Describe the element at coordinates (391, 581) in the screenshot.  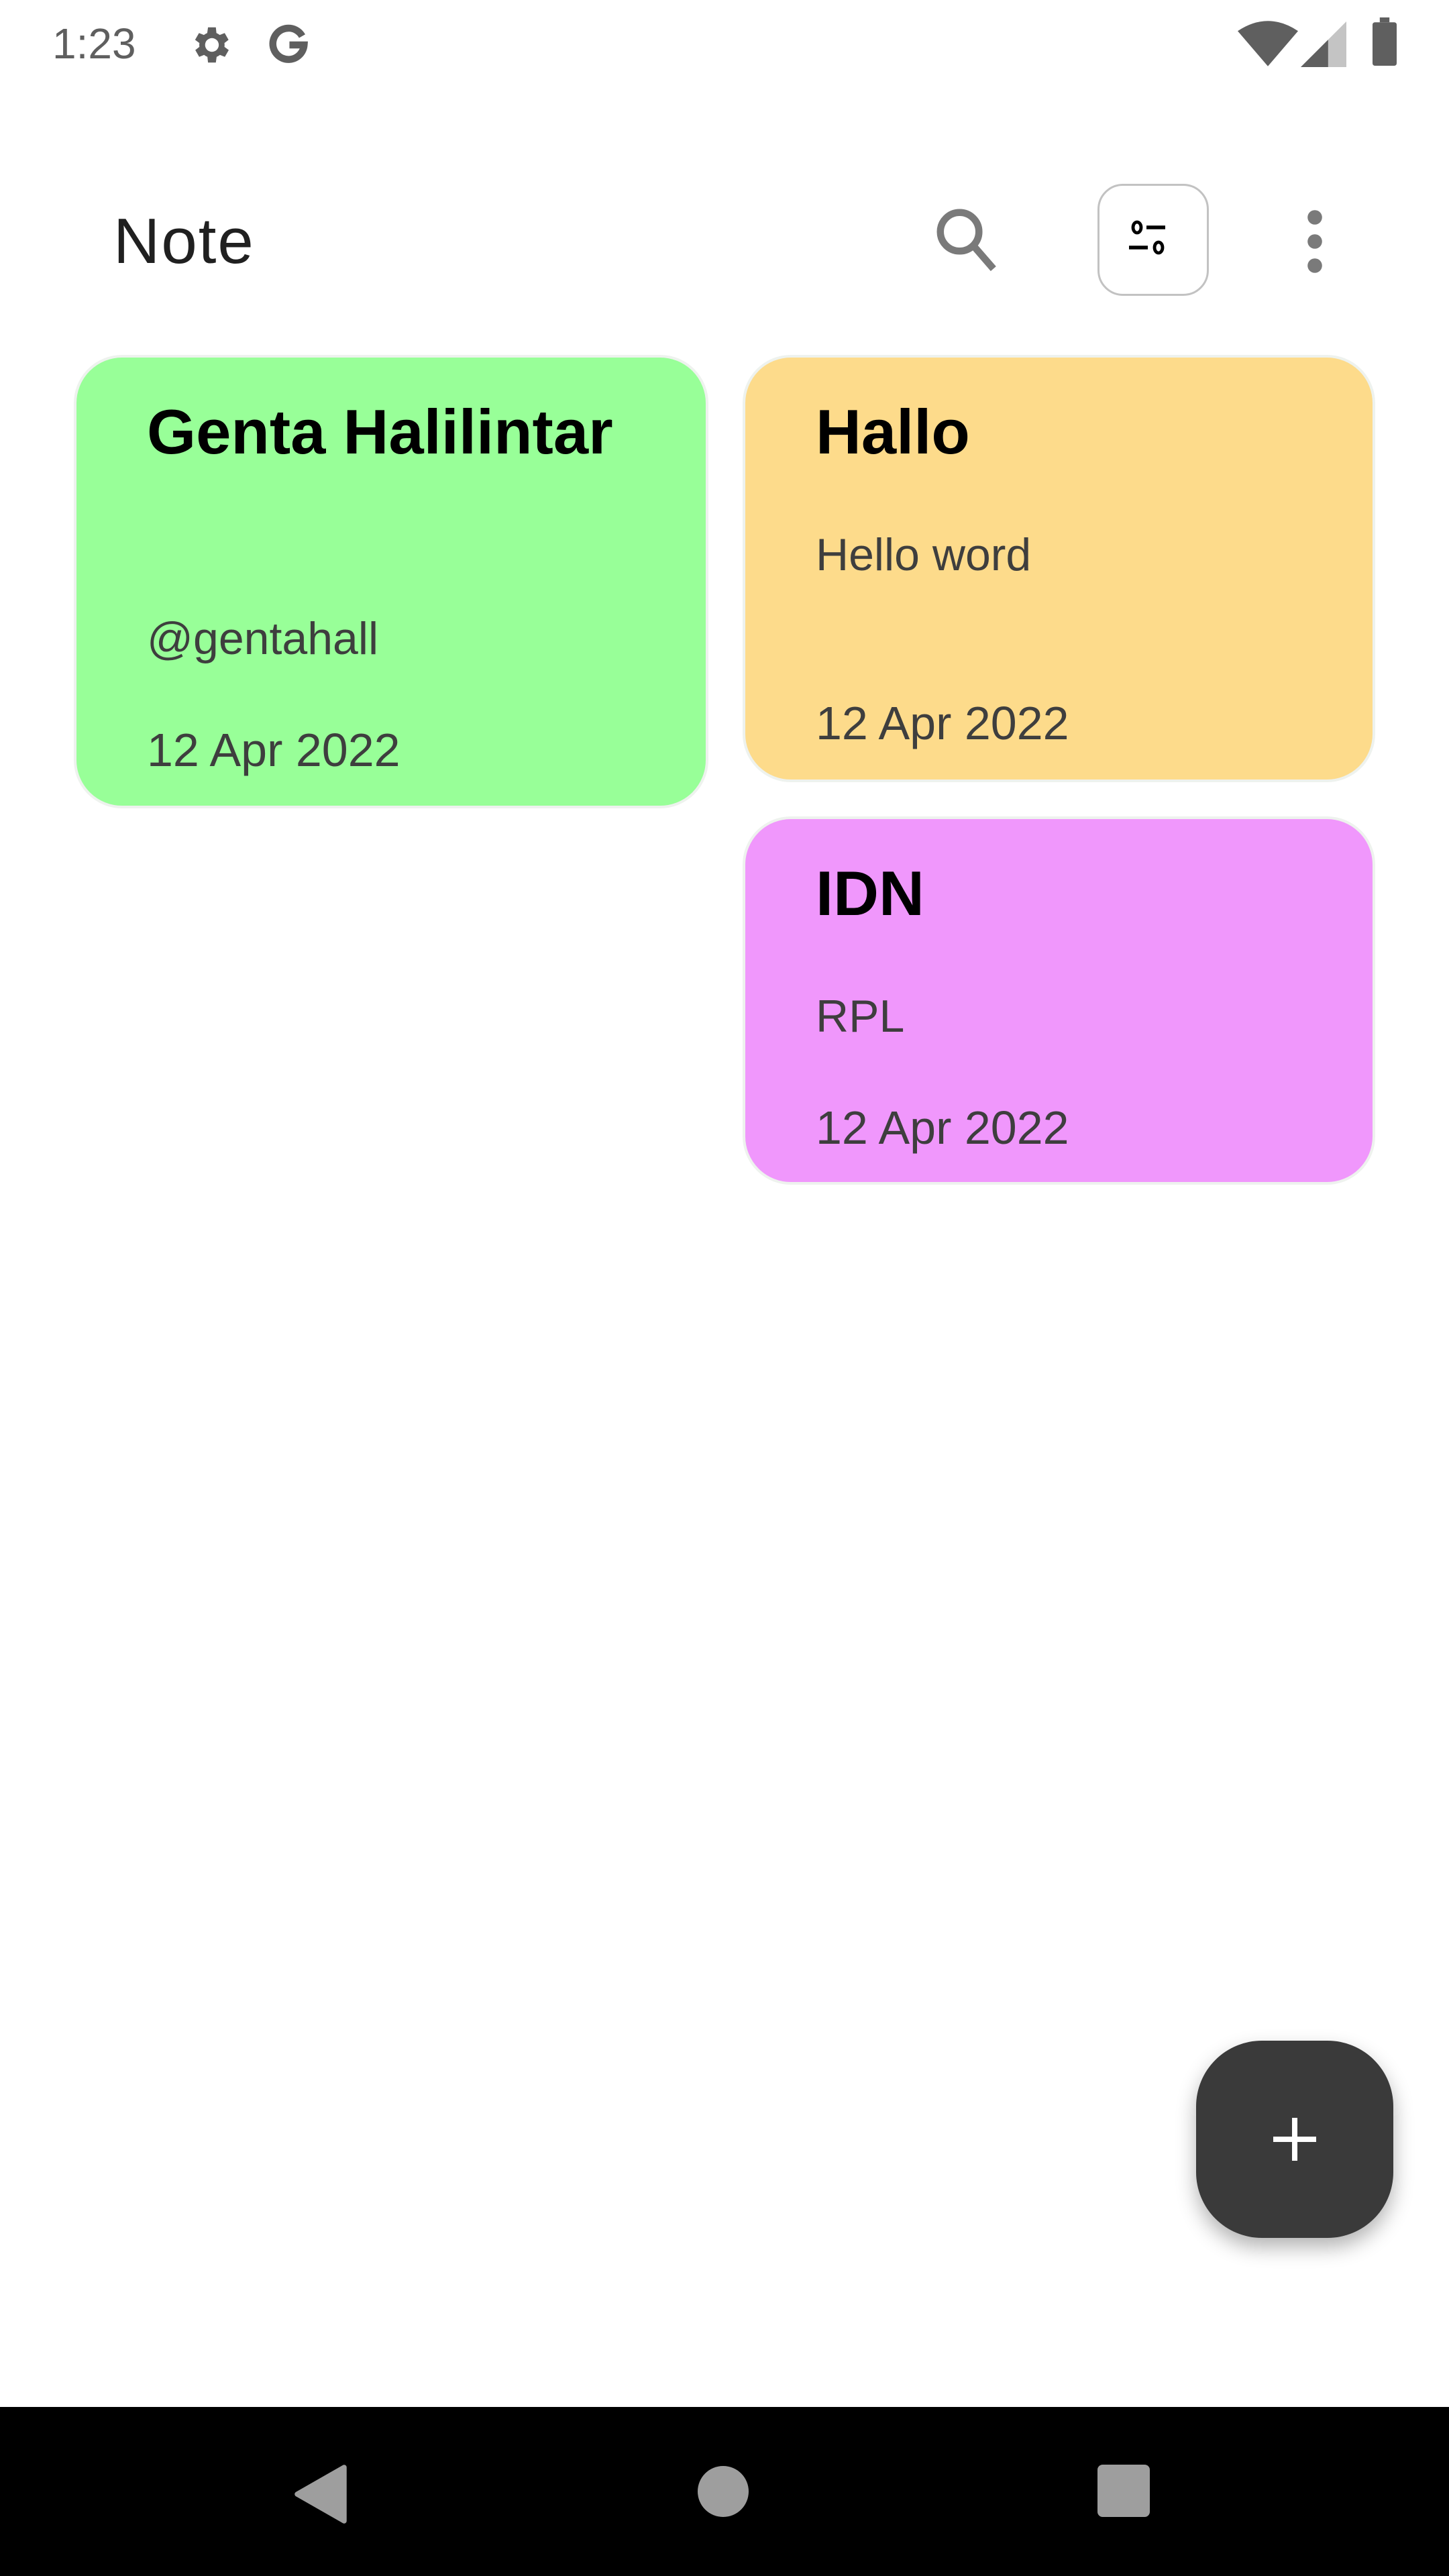
I see `note-card: Genta Halilintar @gentahall 12 Apr 2022` at that location.